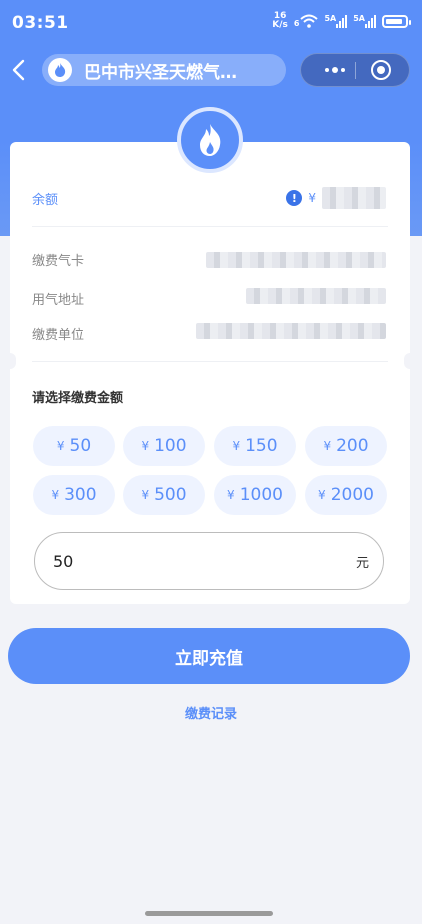  I want to click on status-indicators: 16 K/s 6 5A 5A, so click(341, 21).